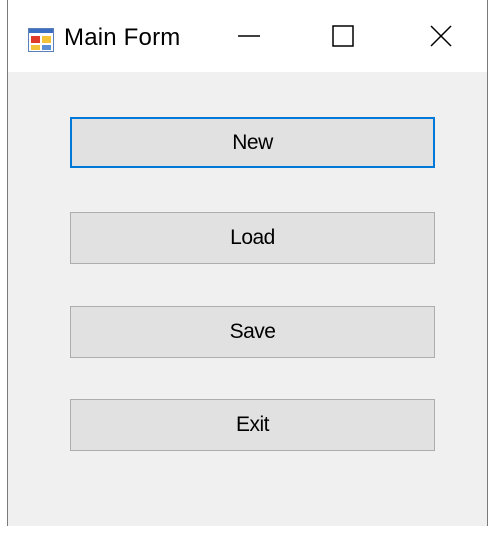 The image size is (499, 537). I want to click on minimize-icon, so click(249, 36).